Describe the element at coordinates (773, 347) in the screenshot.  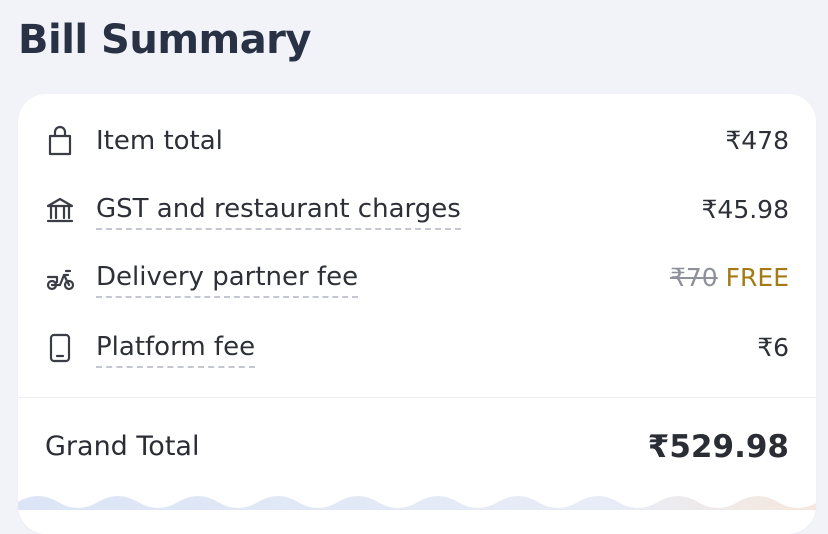
I see `platform-fee-value: ₹6` at that location.